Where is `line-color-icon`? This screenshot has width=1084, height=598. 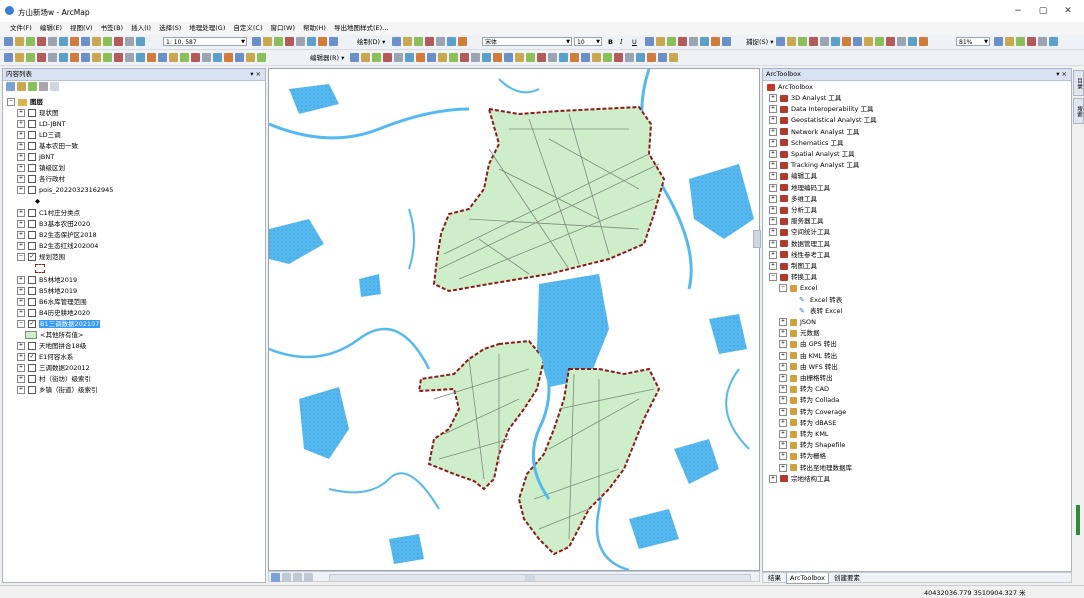
line-color-icon is located at coordinates (462, 41).